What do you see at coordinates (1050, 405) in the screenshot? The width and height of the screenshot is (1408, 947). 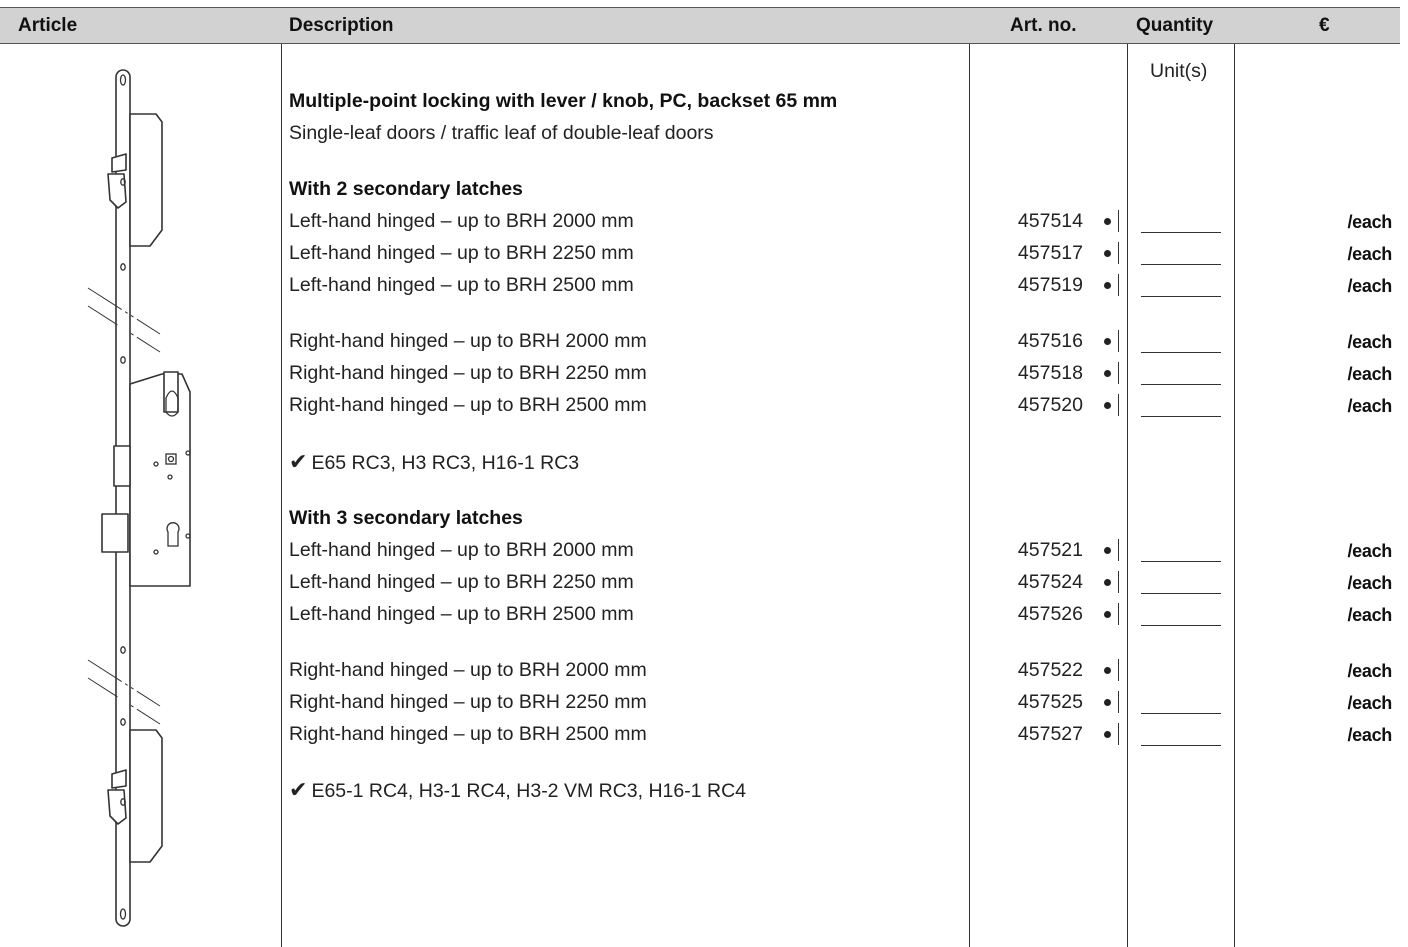 I see `row-art-no: 457520` at bounding box center [1050, 405].